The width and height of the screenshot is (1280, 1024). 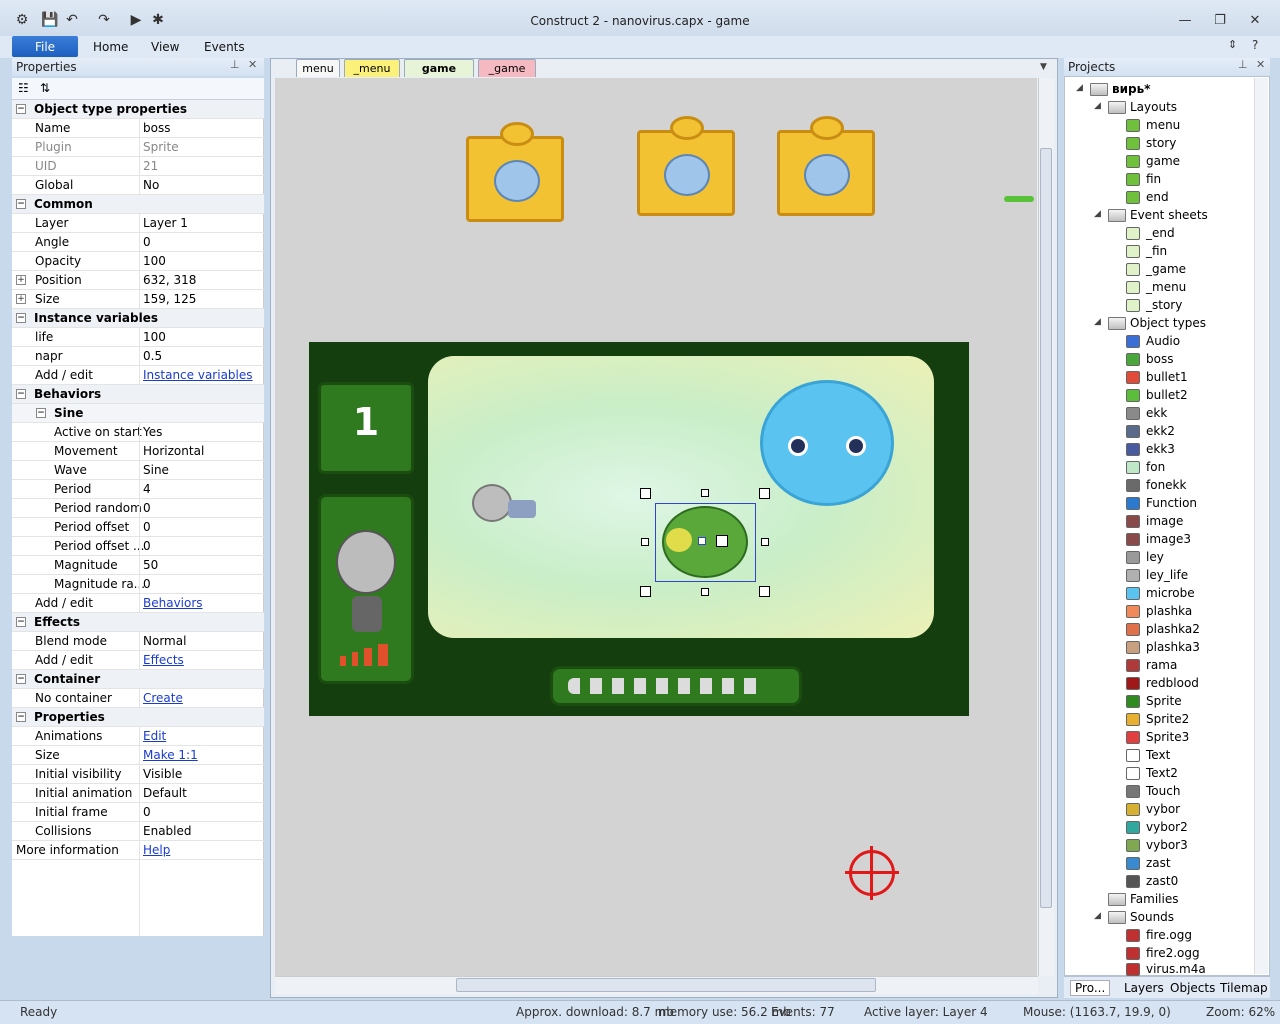 I want to click on property-row-size: Size Make 1:1, so click(x=138, y=755).